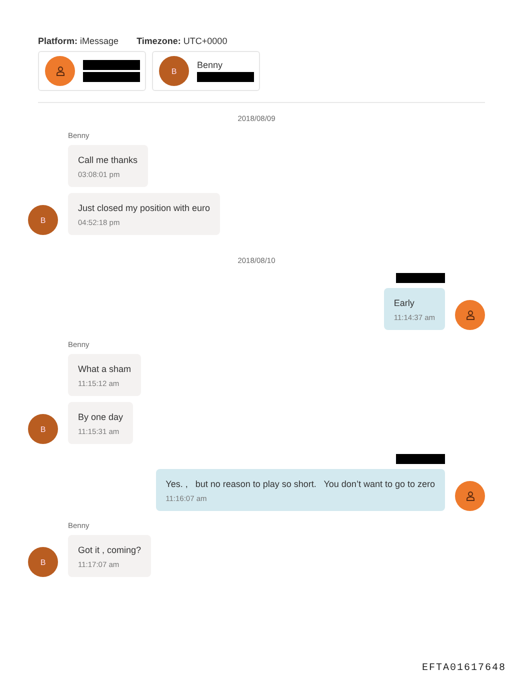 This screenshot has width=512, height=678. Describe the element at coordinates (464, 668) in the screenshot. I see `document-id: EFTA01617648` at that location.